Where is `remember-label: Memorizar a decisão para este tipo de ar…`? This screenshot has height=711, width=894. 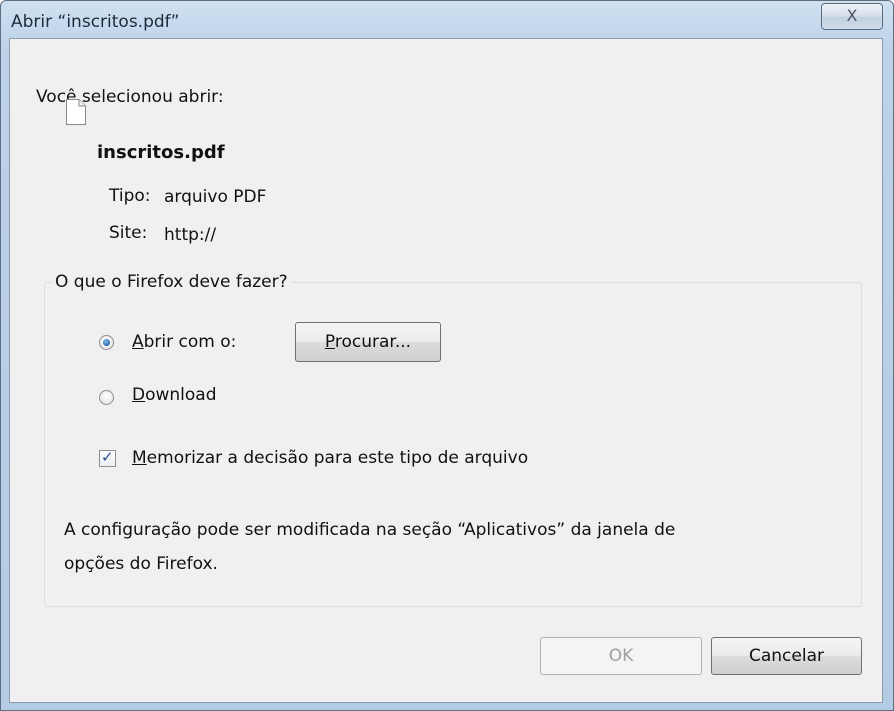 remember-label: Memorizar a decisão para este tipo de ar… is located at coordinates (330, 458).